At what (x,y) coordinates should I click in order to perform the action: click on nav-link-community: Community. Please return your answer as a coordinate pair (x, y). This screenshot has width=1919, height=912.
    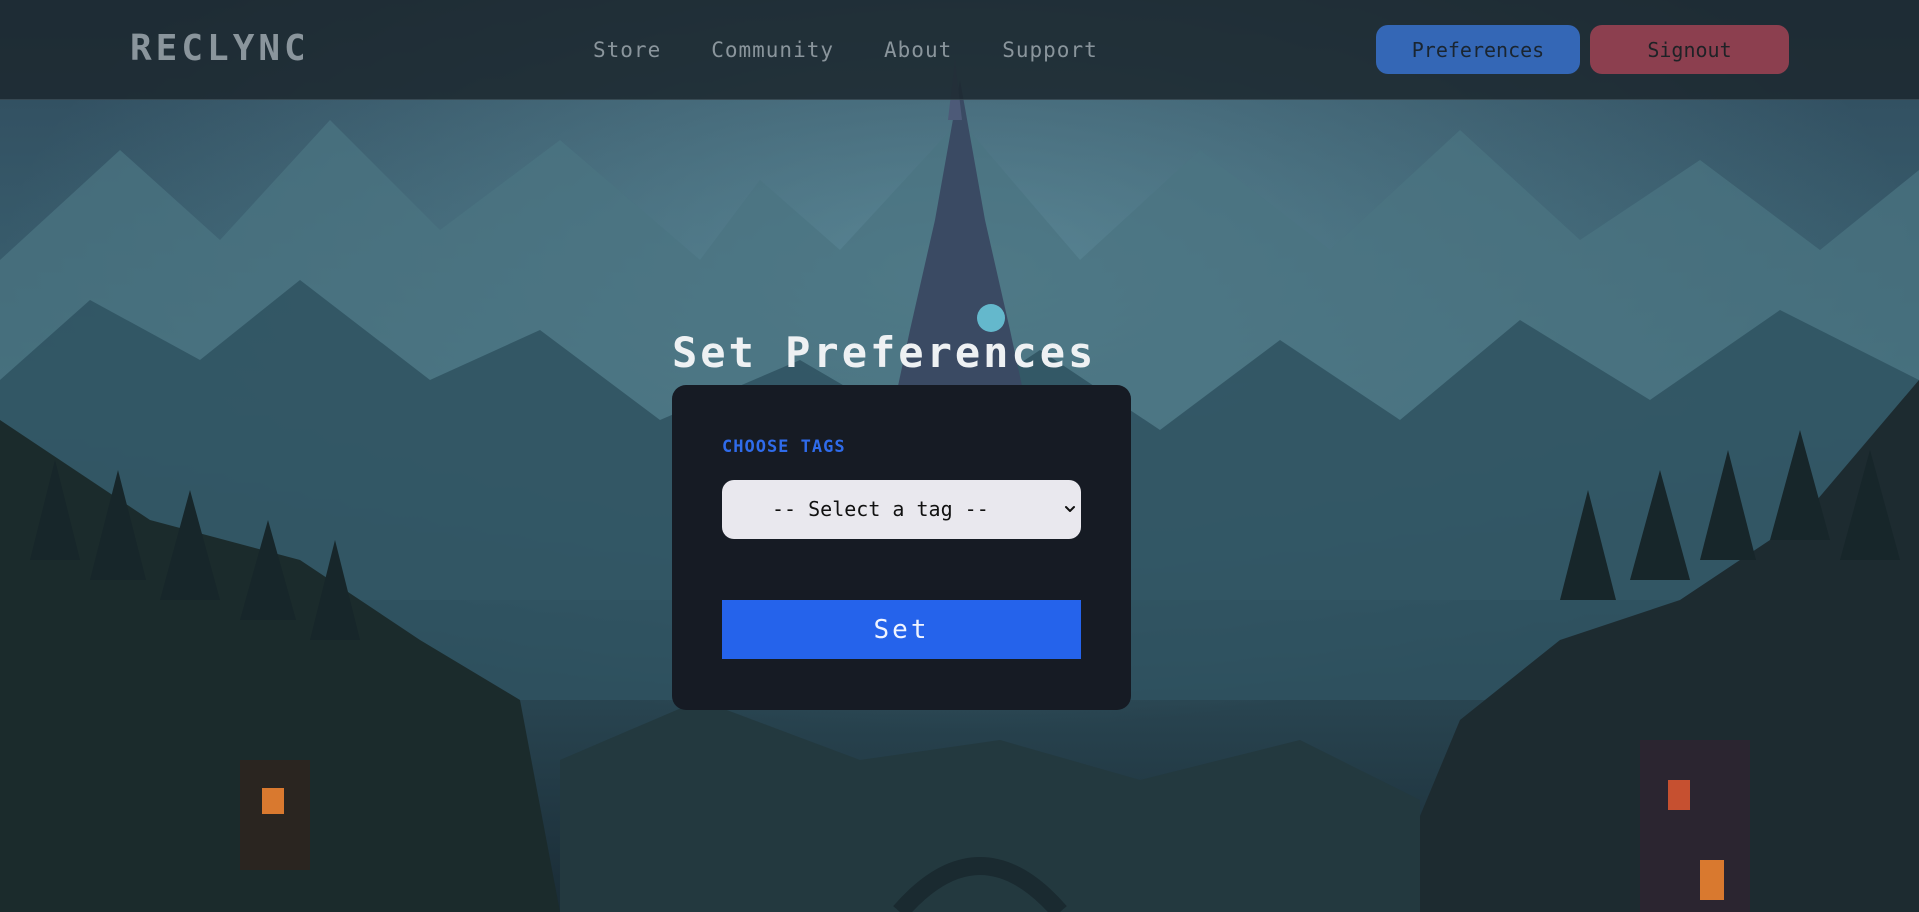
    Looking at the image, I should click on (772, 50).